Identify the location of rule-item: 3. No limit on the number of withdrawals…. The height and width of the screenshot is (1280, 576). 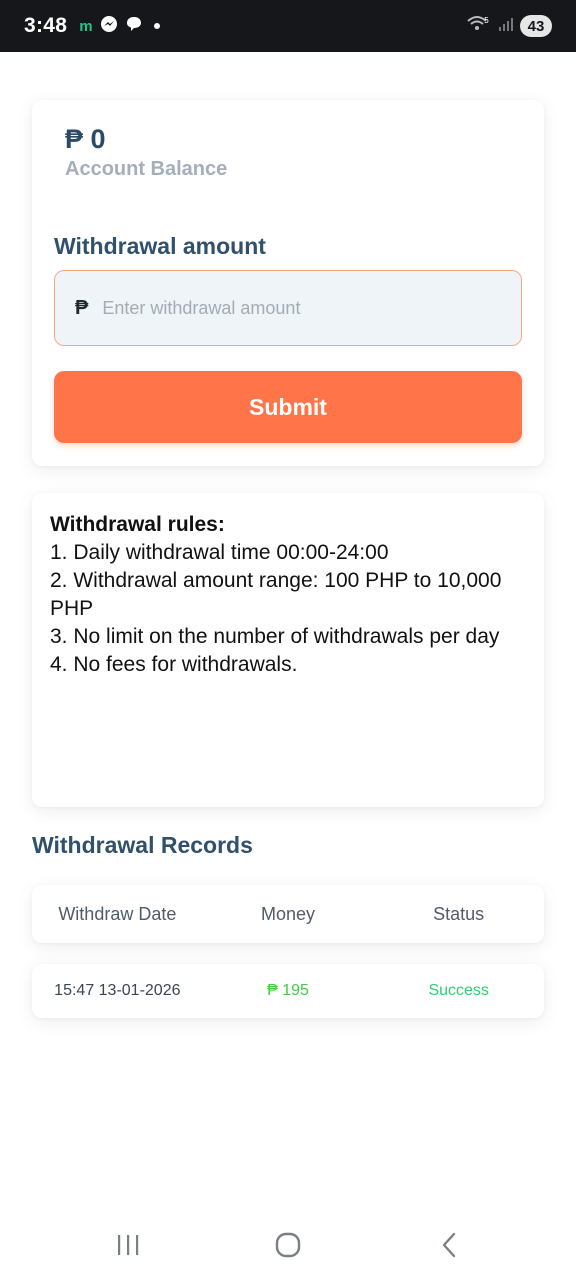
(275, 636).